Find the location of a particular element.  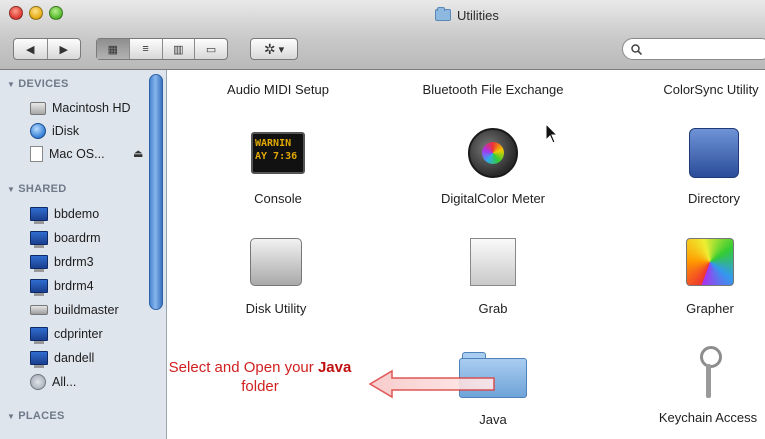

search-field is located at coordinates (693, 49).